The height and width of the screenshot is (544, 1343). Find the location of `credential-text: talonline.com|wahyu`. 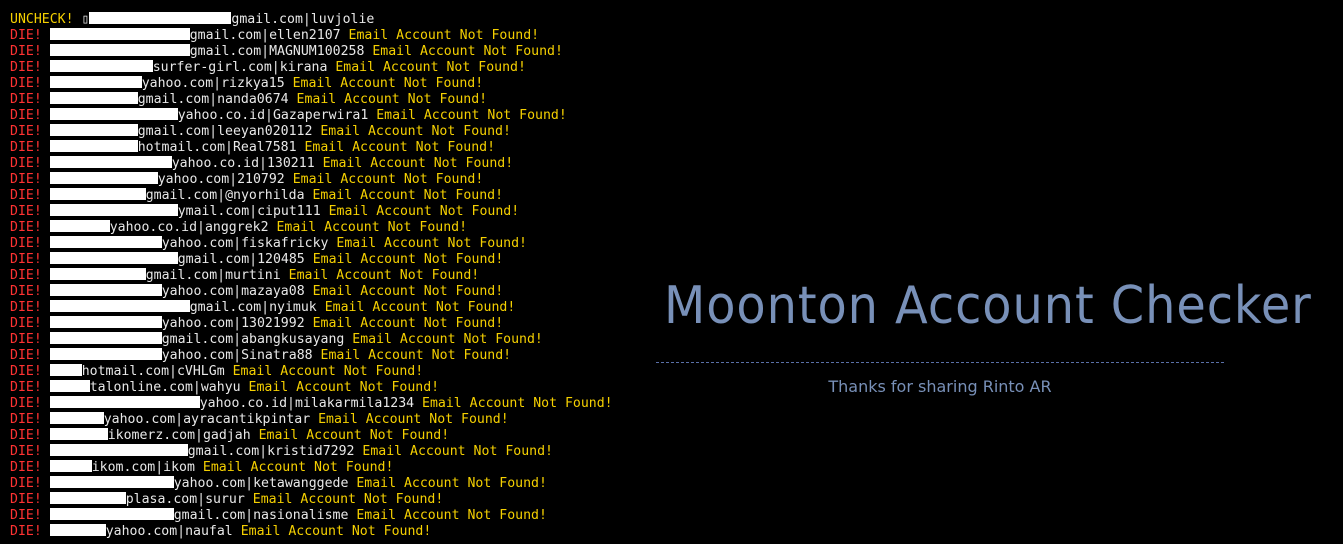

credential-text: talonline.com|wahyu is located at coordinates (165, 387).